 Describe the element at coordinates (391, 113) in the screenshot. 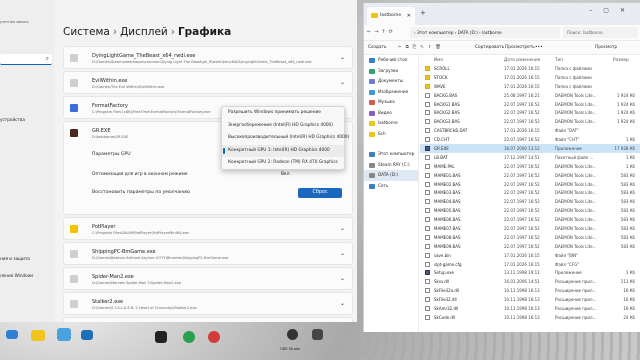

I see `nav-item: Видео` at that location.